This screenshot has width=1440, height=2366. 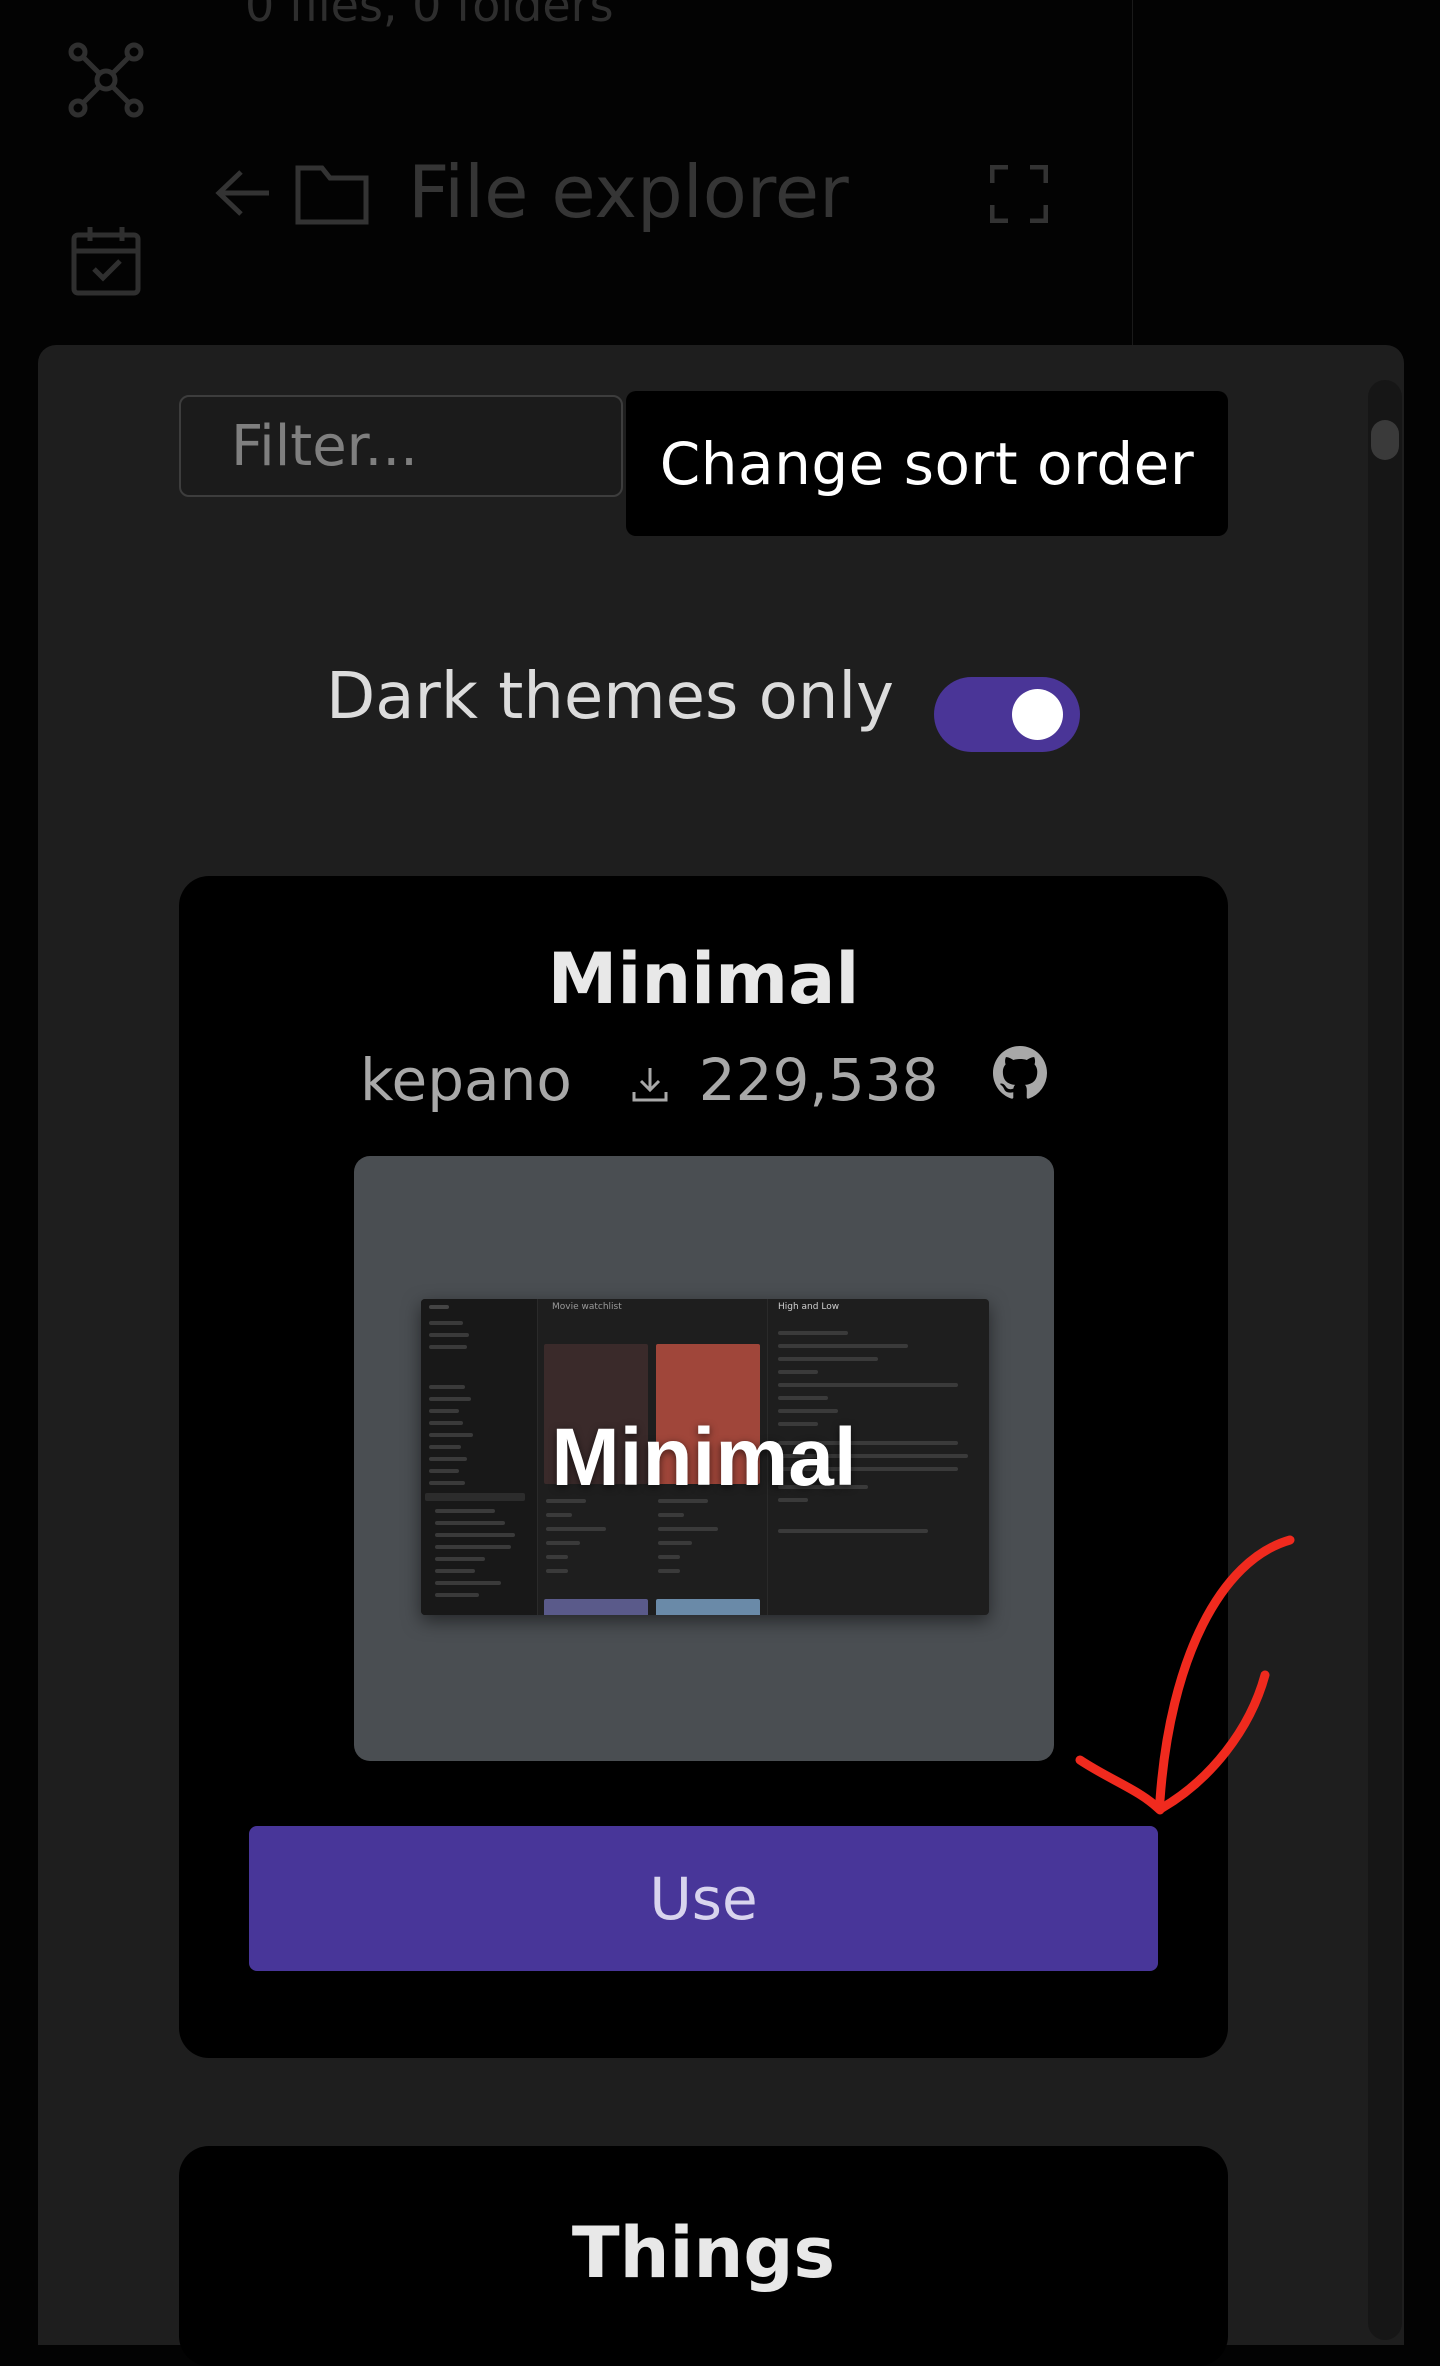 What do you see at coordinates (628, 192) in the screenshot?
I see `panel-title: File explorer` at bounding box center [628, 192].